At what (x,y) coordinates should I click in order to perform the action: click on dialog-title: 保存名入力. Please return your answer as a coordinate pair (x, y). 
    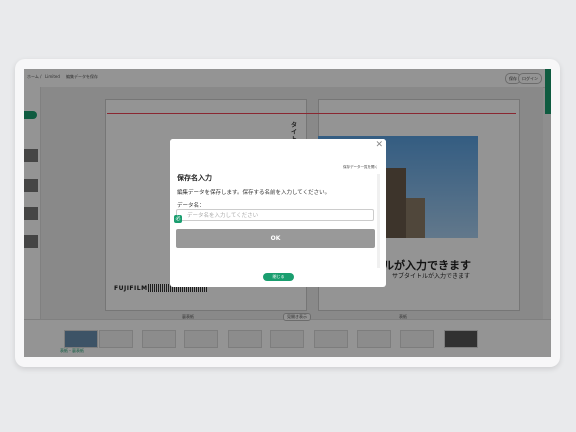
    Looking at the image, I should click on (194, 178).